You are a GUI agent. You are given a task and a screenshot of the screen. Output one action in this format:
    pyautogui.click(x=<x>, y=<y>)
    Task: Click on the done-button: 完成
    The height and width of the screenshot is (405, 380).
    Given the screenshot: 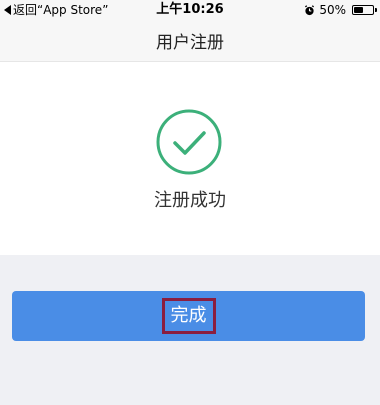 What is the action you would take?
    pyautogui.click(x=188, y=316)
    